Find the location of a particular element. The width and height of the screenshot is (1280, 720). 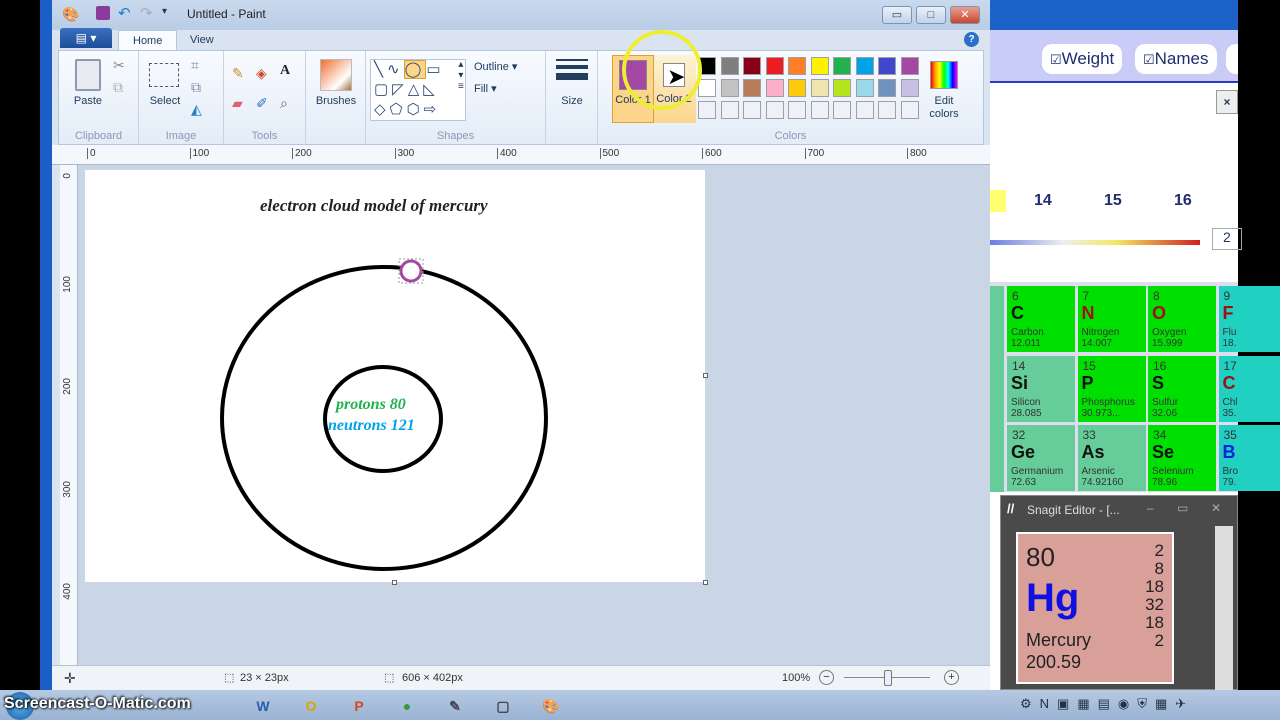

canvas-resize-handle-bottom is located at coordinates (394, 582).